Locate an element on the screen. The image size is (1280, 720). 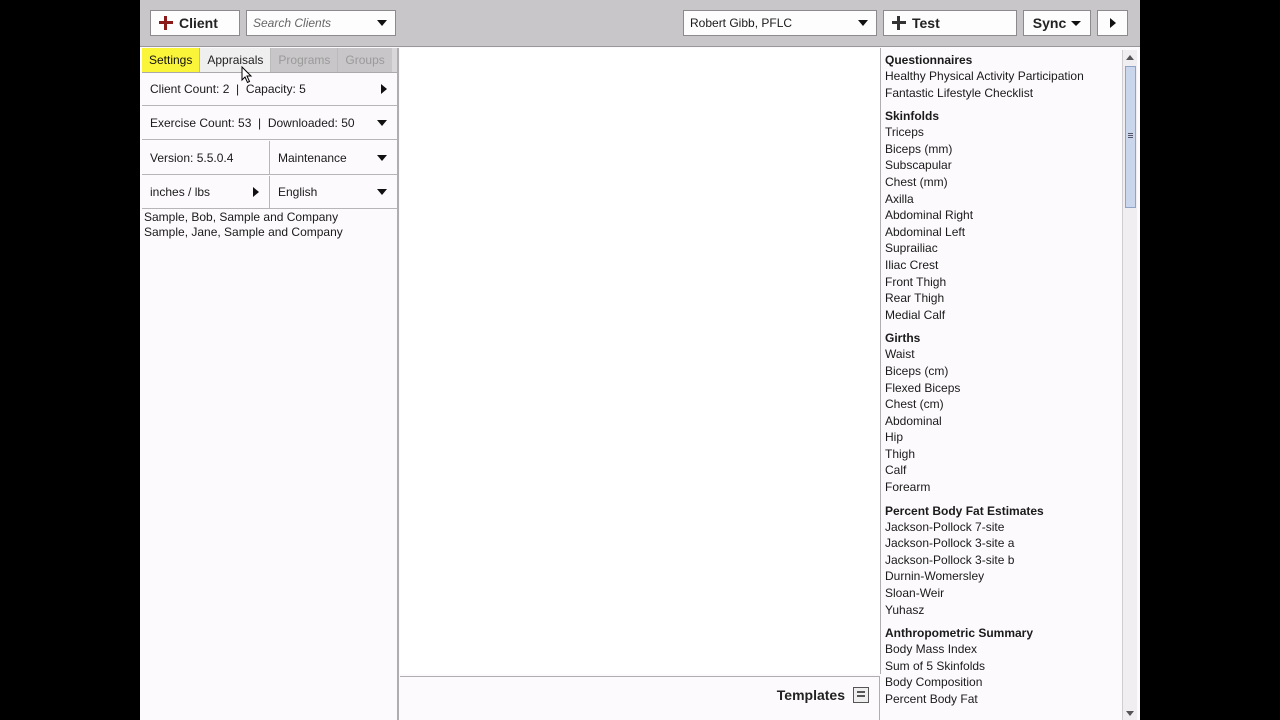
group-title: Percent Body Fat Estimates is located at coordinates (964, 510).